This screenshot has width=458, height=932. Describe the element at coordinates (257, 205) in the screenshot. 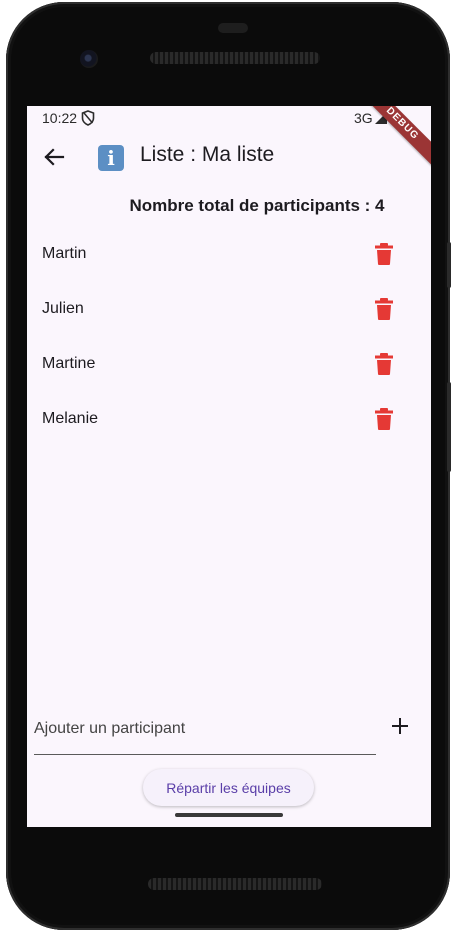

I see `participant-total: Nombre total de participants : 4` at that location.